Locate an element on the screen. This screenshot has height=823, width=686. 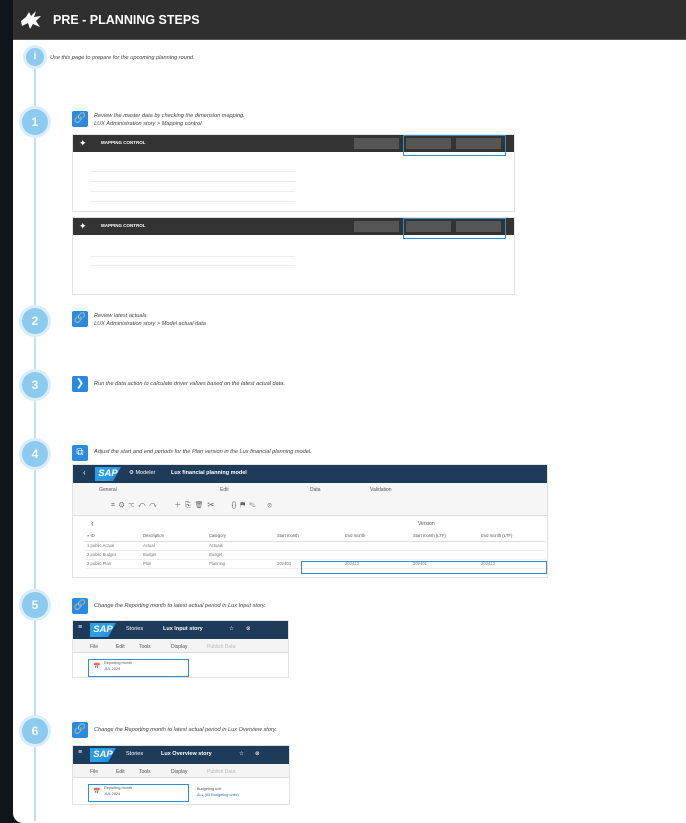
table-row: 2 public.Budget Budget Budget is located at coordinates (315, 555).